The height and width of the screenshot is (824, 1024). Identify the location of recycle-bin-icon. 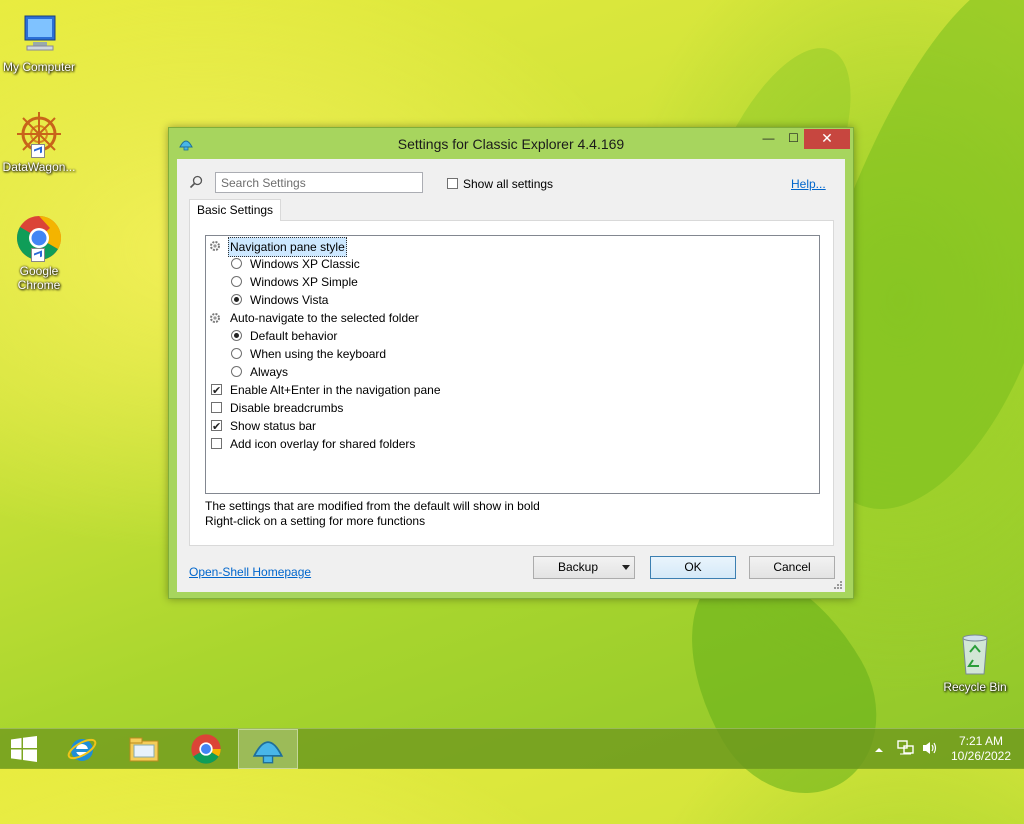
(975, 654).